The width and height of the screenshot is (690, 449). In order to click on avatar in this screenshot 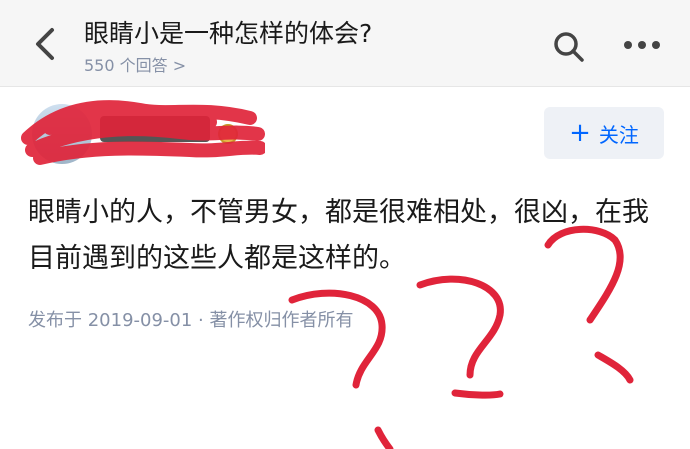, I will do `click(62, 134)`.